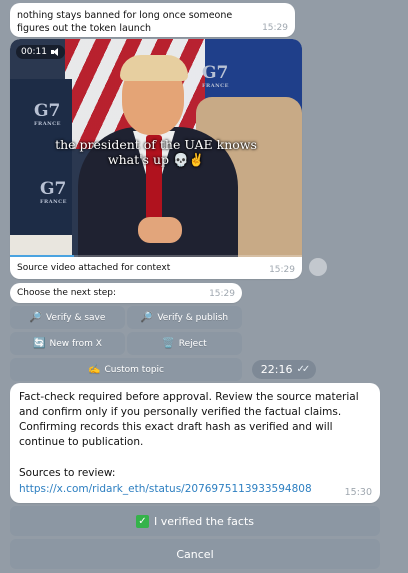 The height and width of the screenshot is (573, 408). Describe the element at coordinates (168, 343) in the screenshot. I see `trash-icon: 🗑️` at that location.